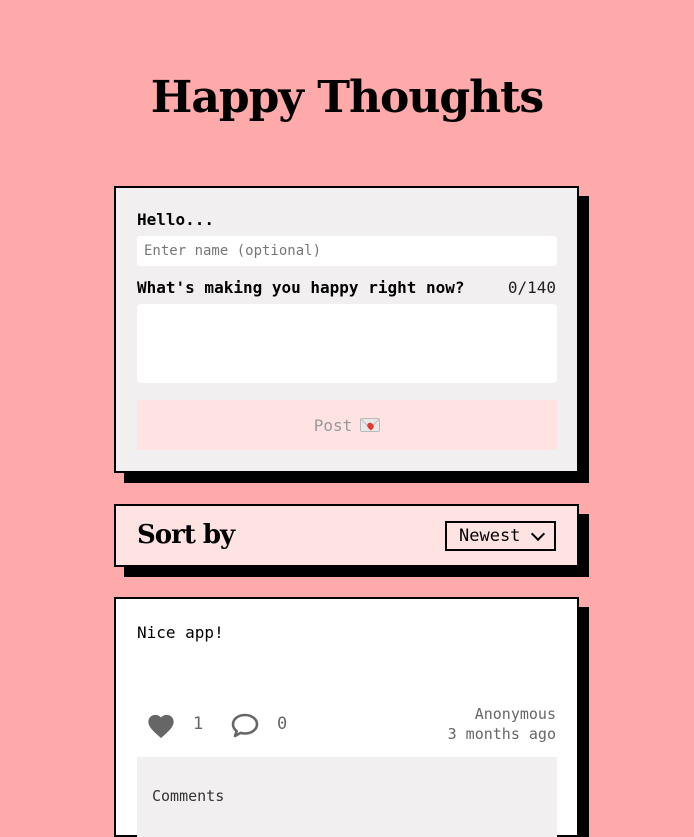 The width and height of the screenshot is (694, 837). What do you see at coordinates (282, 724) in the screenshot?
I see `comment-count: 0` at bounding box center [282, 724].